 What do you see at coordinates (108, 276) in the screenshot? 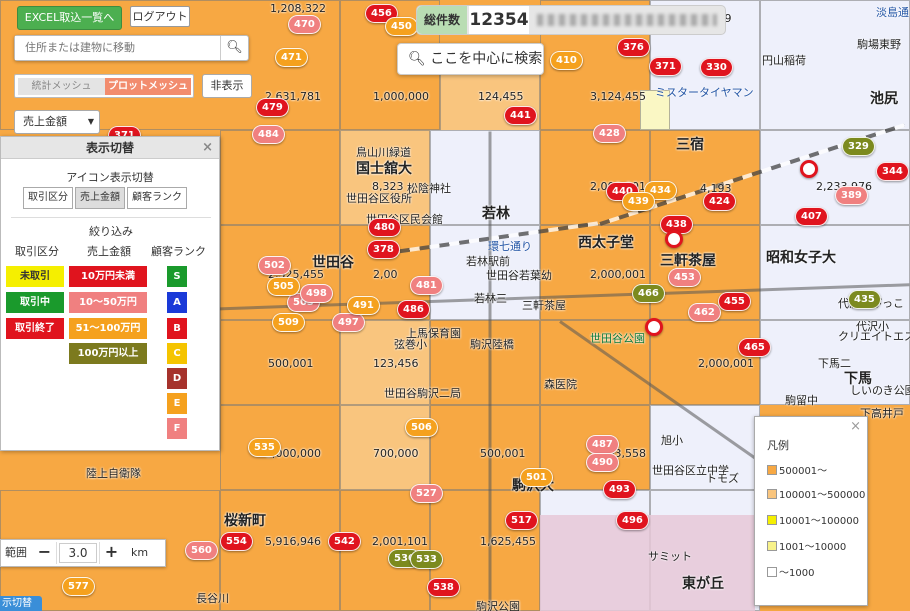
I see `filter-sales-under-10: 10万円未満` at bounding box center [108, 276].